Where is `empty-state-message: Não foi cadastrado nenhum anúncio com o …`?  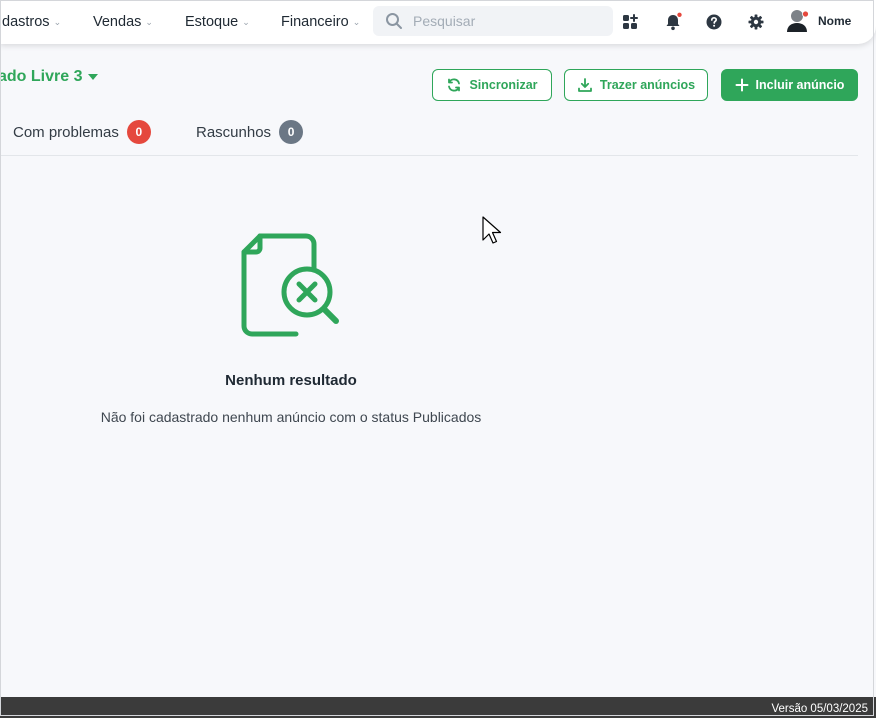 empty-state-message: Não foi cadastrado nenhum anúncio com o … is located at coordinates (291, 417).